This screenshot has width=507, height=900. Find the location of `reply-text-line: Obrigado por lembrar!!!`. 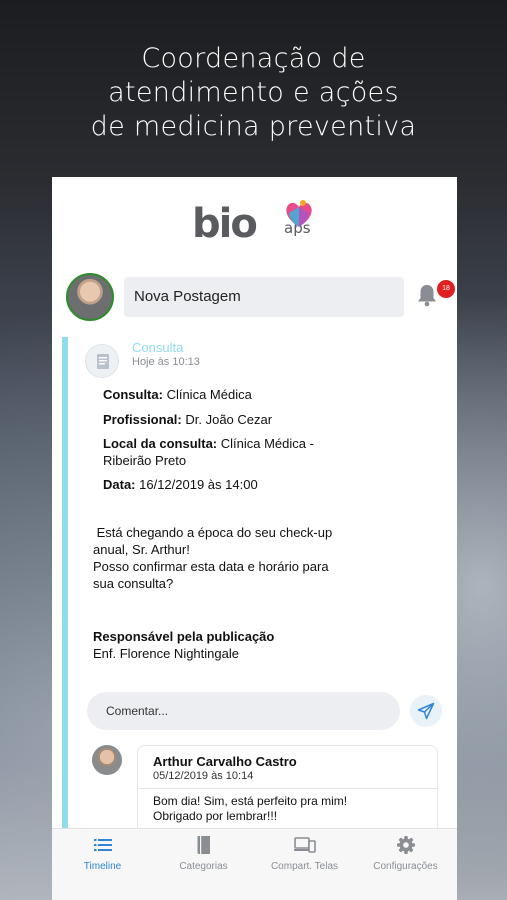

reply-text-line: Obrigado por lembrar!!! is located at coordinates (215, 816).